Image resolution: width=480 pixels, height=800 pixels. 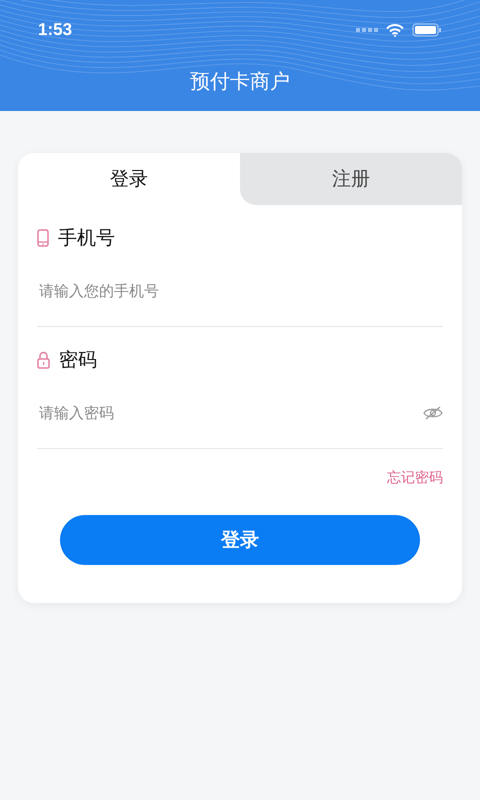 I want to click on page-title: 预付卡商户, so click(x=240, y=81).